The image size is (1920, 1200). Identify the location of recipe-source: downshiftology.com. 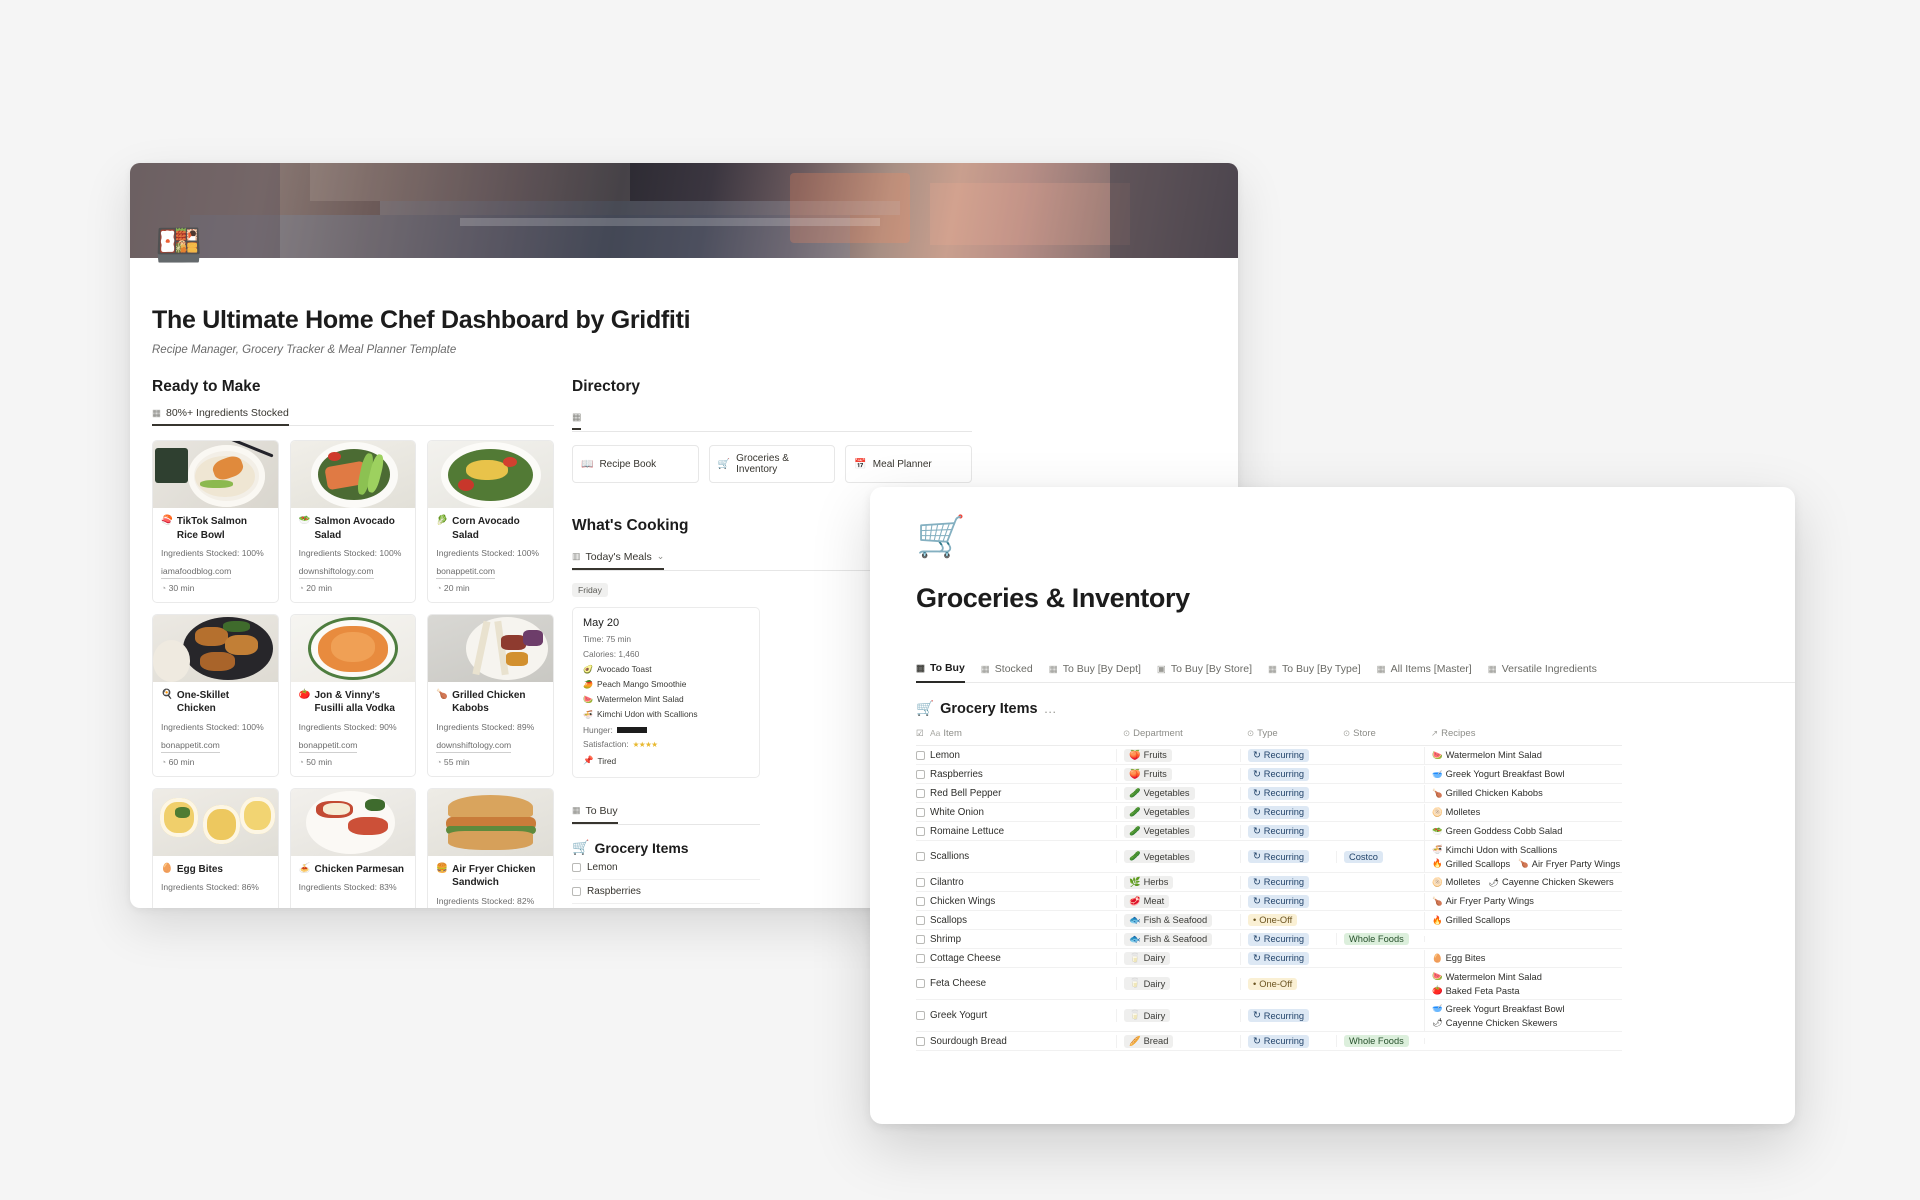
(490, 746).